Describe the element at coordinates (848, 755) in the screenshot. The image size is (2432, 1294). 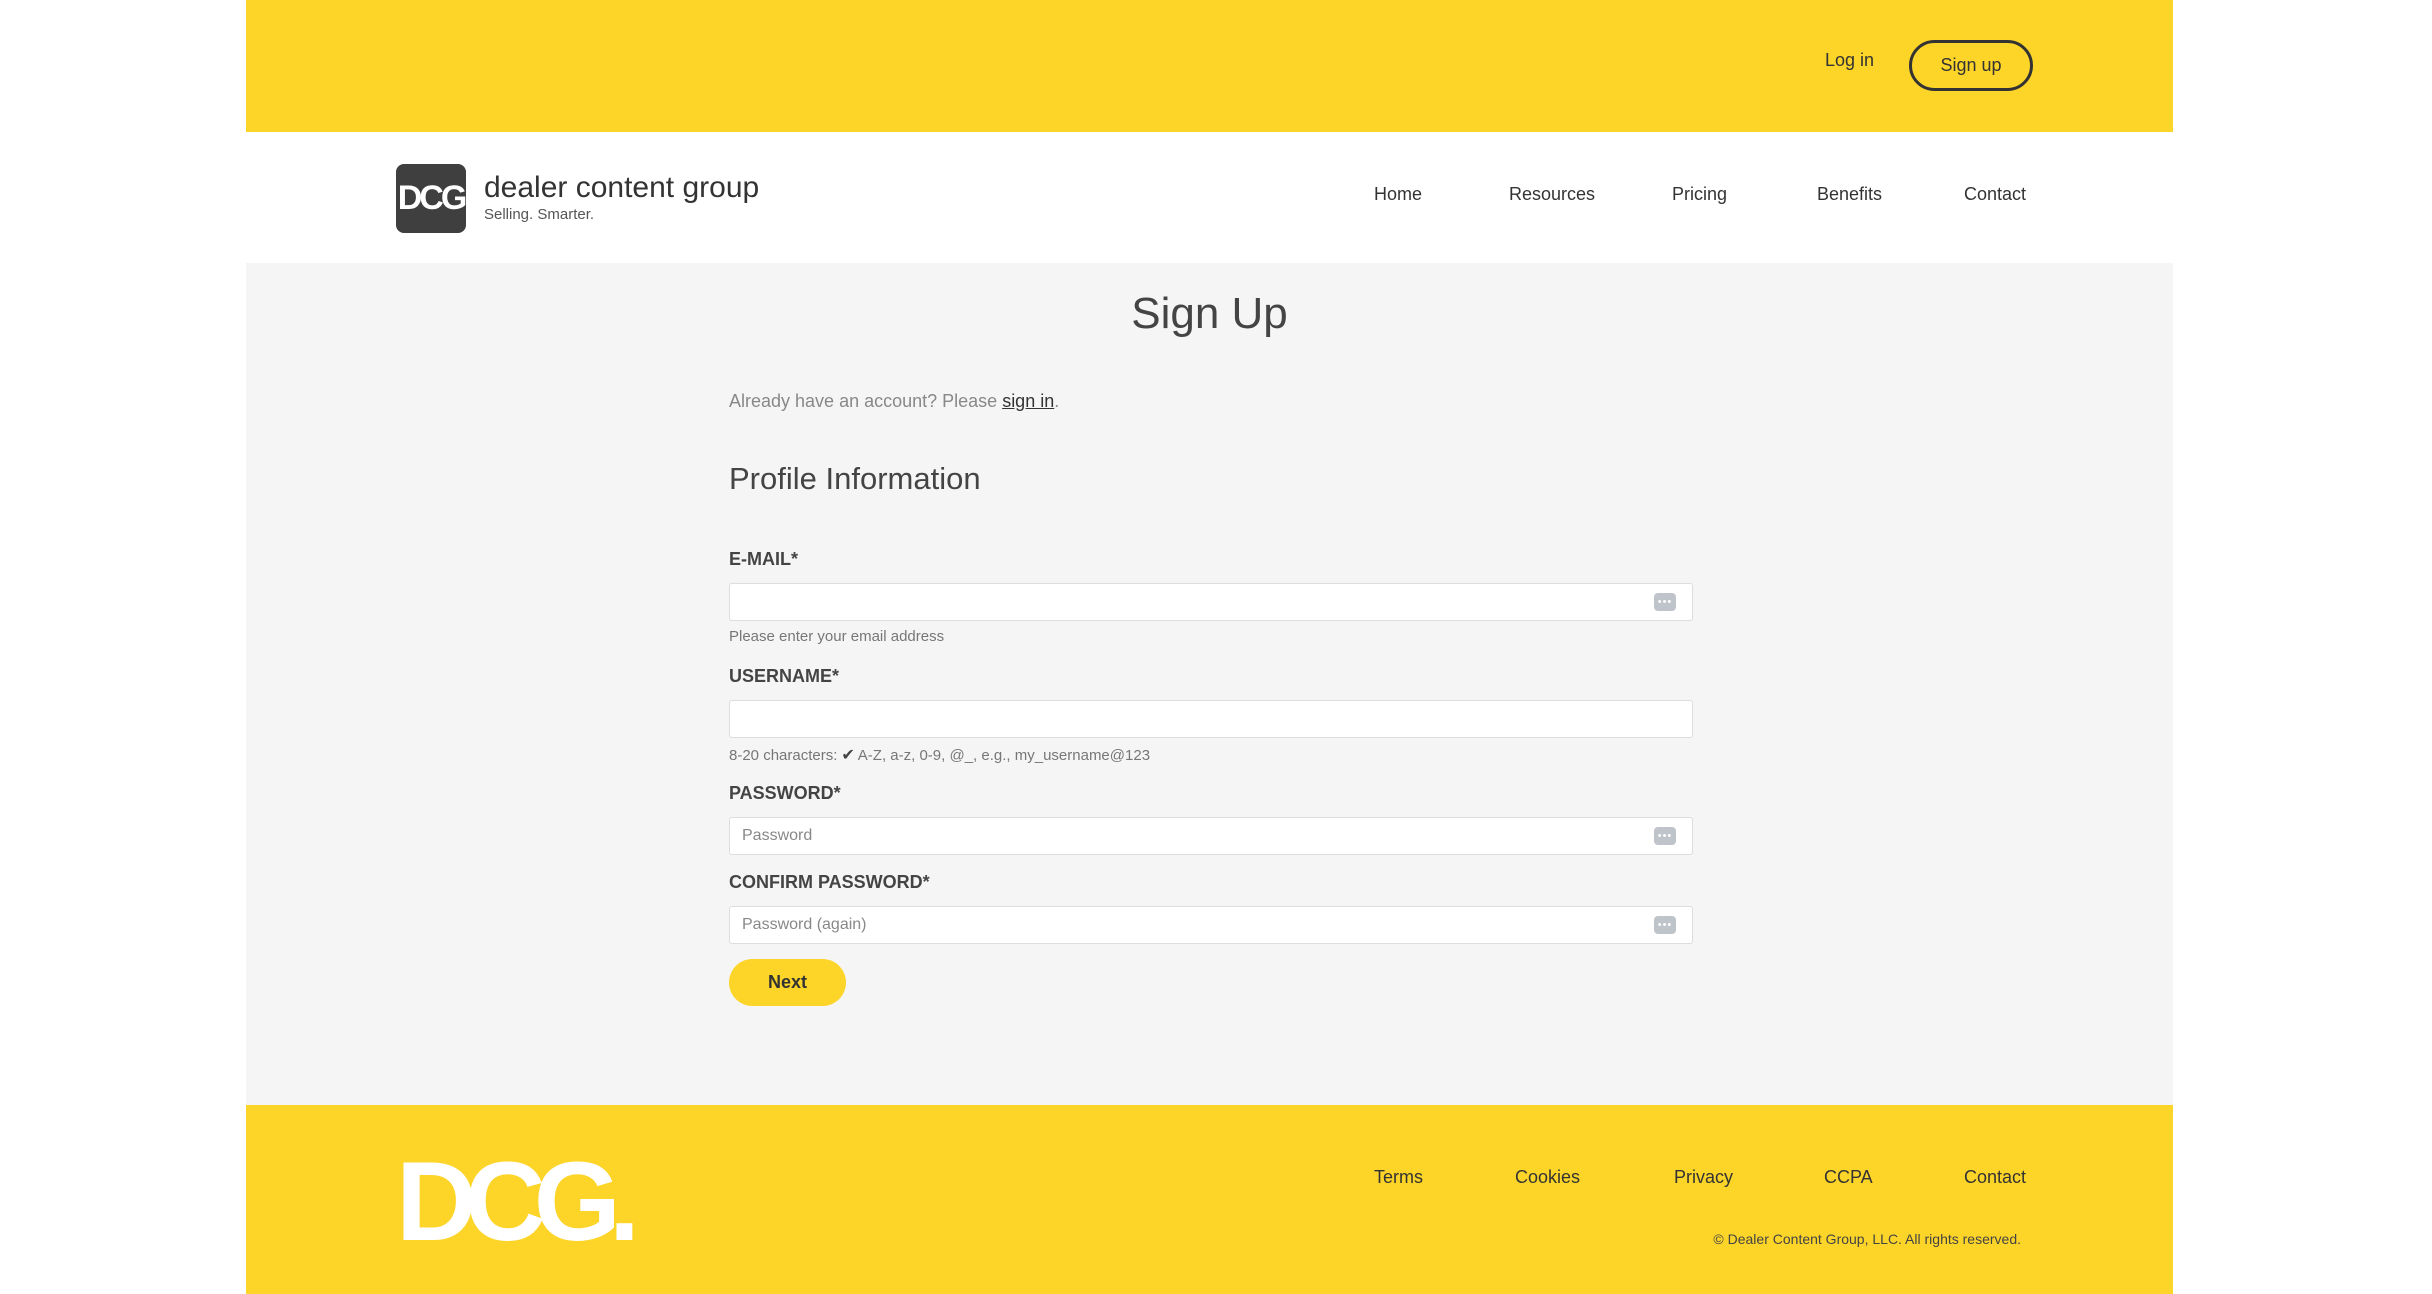
I see `check-icon: ✔` at that location.